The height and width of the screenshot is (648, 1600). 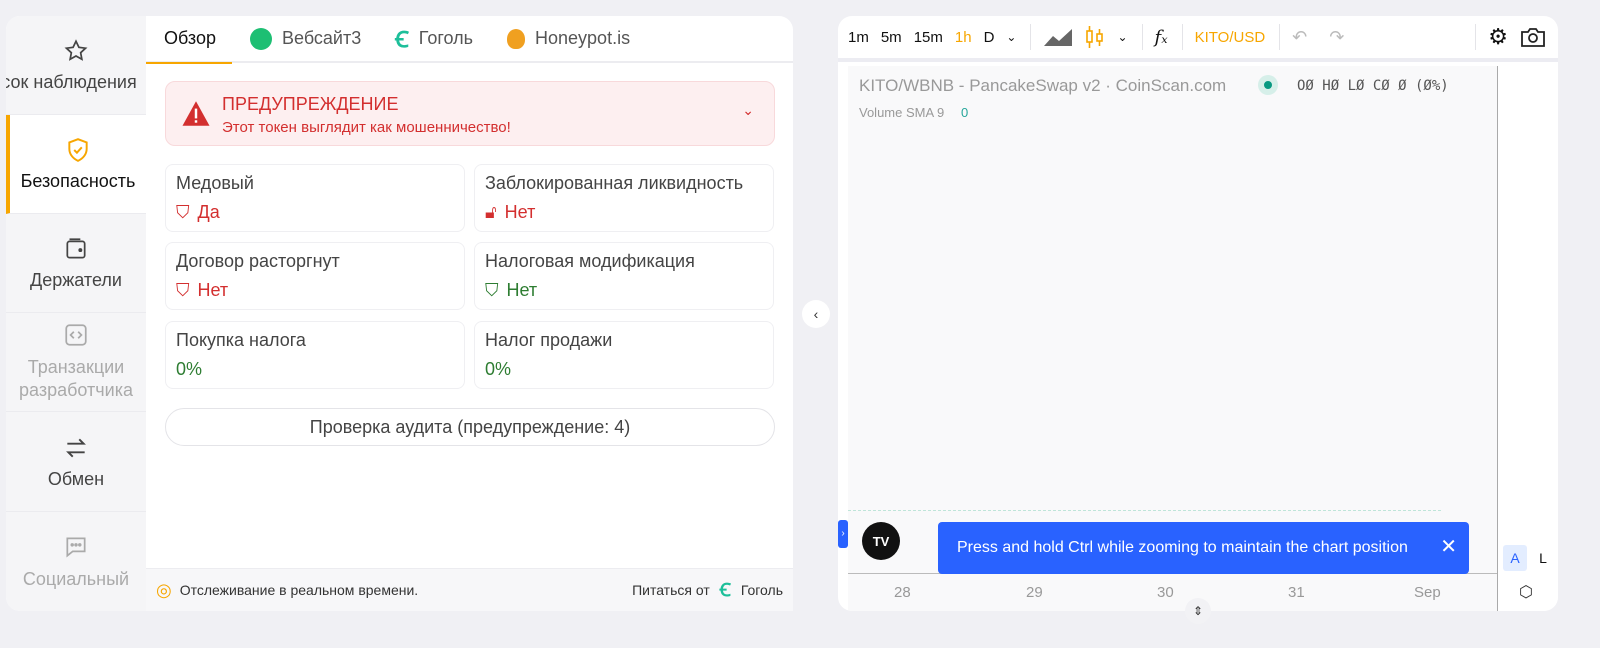 What do you see at coordinates (1543, 558) in the screenshot?
I see `log-scale-button: L` at bounding box center [1543, 558].